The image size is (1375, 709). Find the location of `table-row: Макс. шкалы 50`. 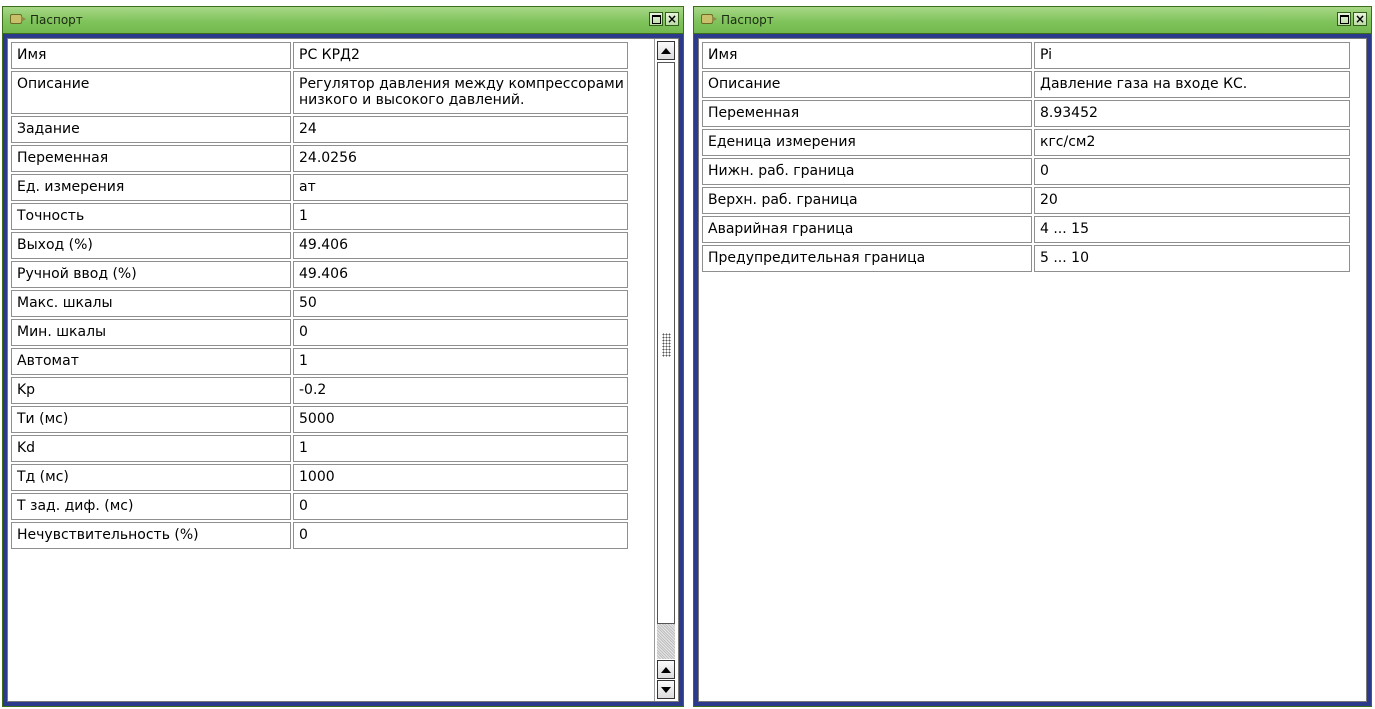

table-row: Макс. шкалы 50 is located at coordinates (319, 303).